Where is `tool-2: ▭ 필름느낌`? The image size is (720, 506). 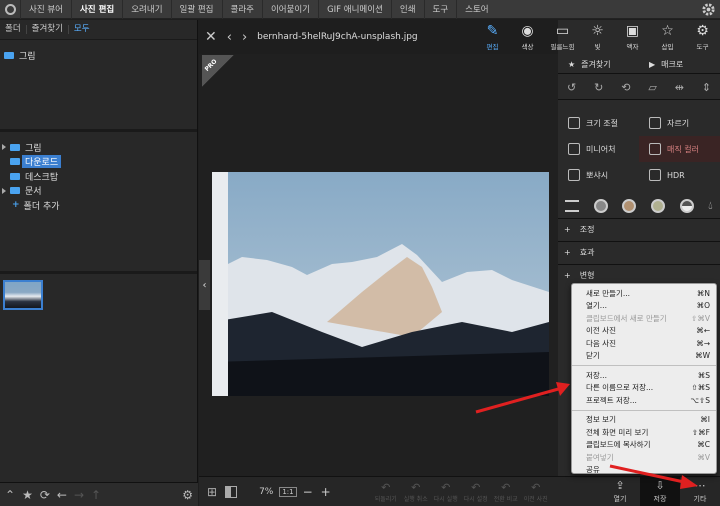 tool-2: ▭ 필름느낌 is located at coordinates (562, 37).